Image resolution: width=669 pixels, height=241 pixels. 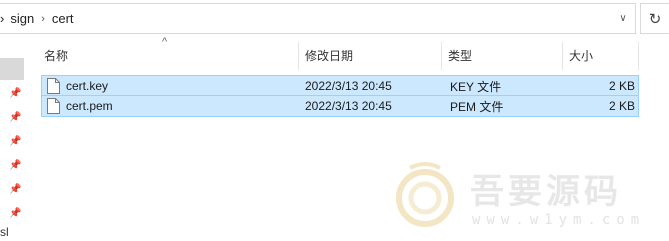 What do you see at coordinates (87, 86) in the screenshot?
I see `file-name: cert.key` at bounding box center [87, 86].